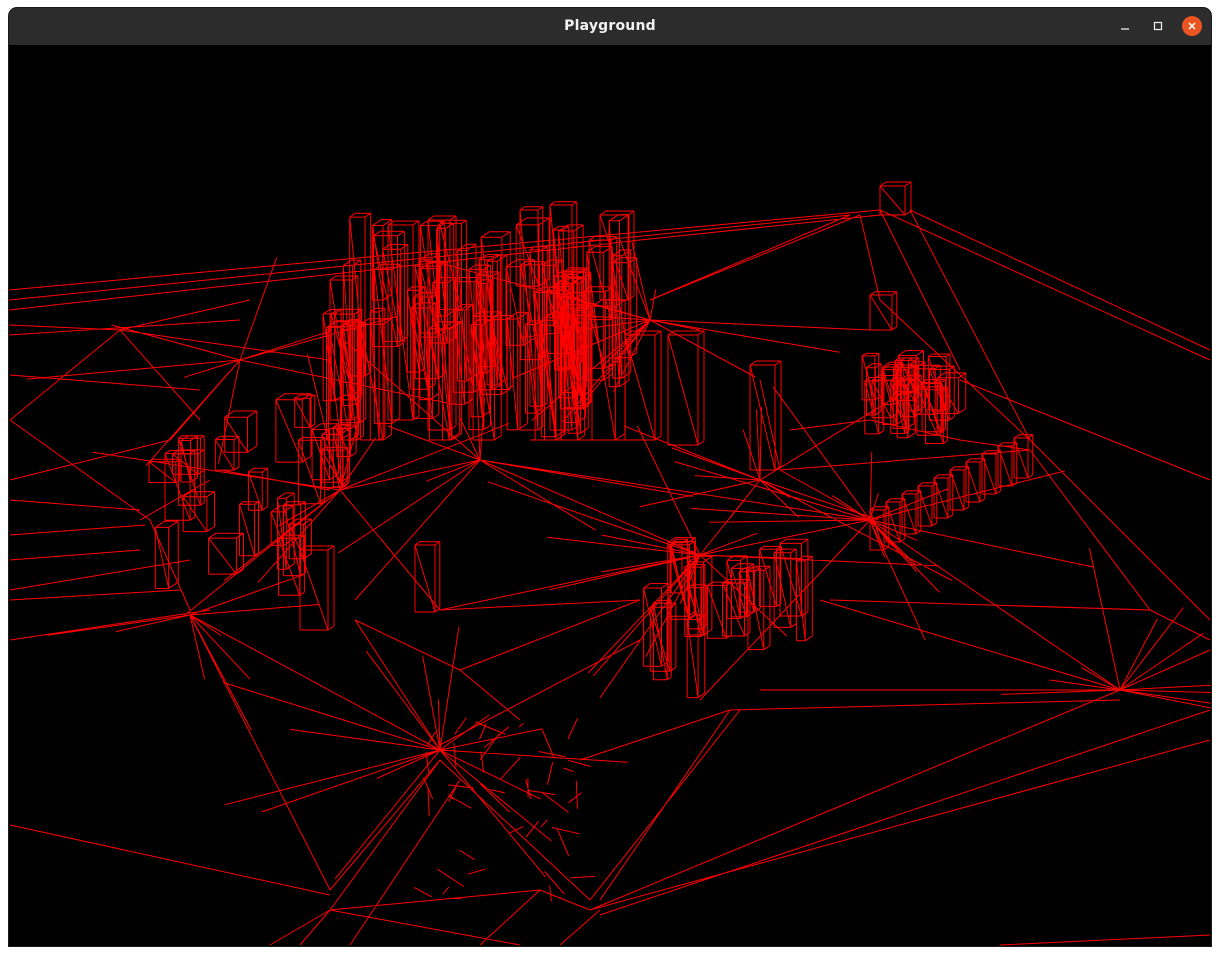  I want to click on window-title: Playground, so click(610, 26).